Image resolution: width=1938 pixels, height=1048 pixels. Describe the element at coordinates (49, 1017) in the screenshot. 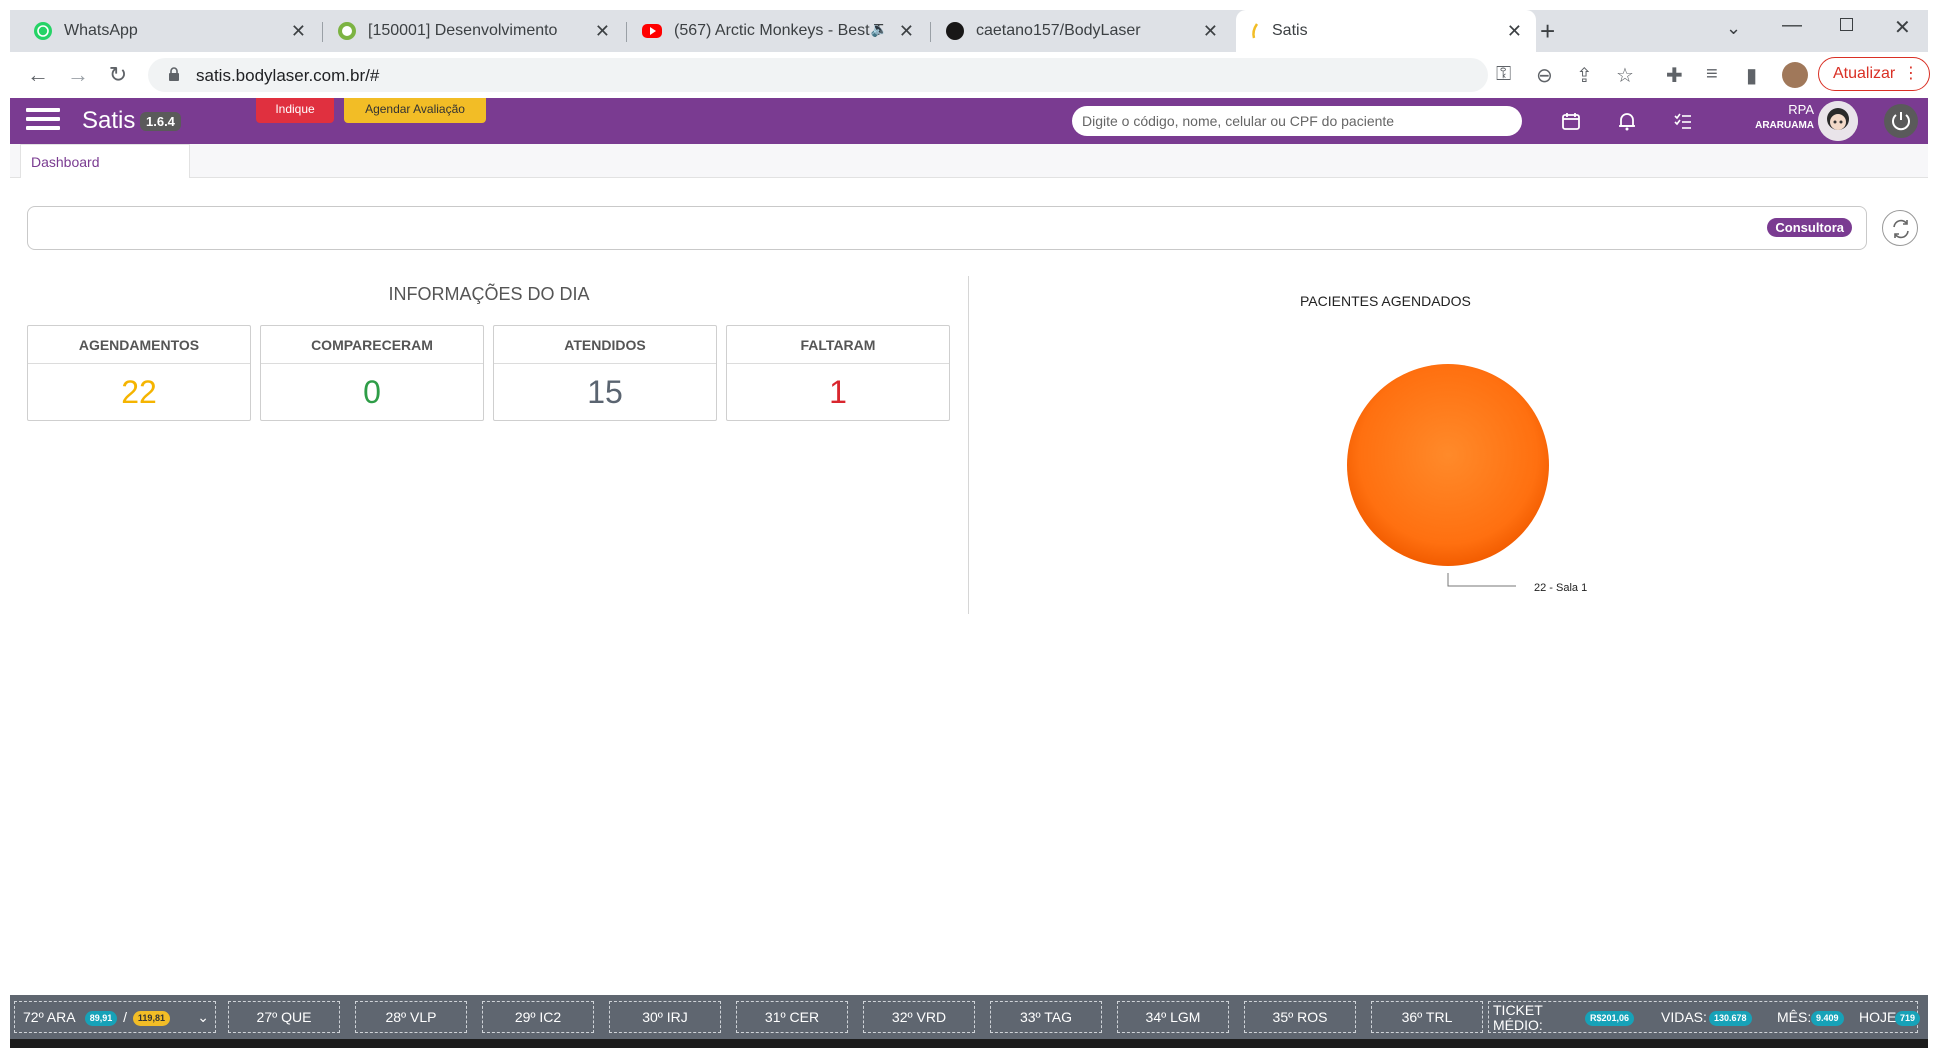

I see `rank-current-label: 72º ARA` at that location.